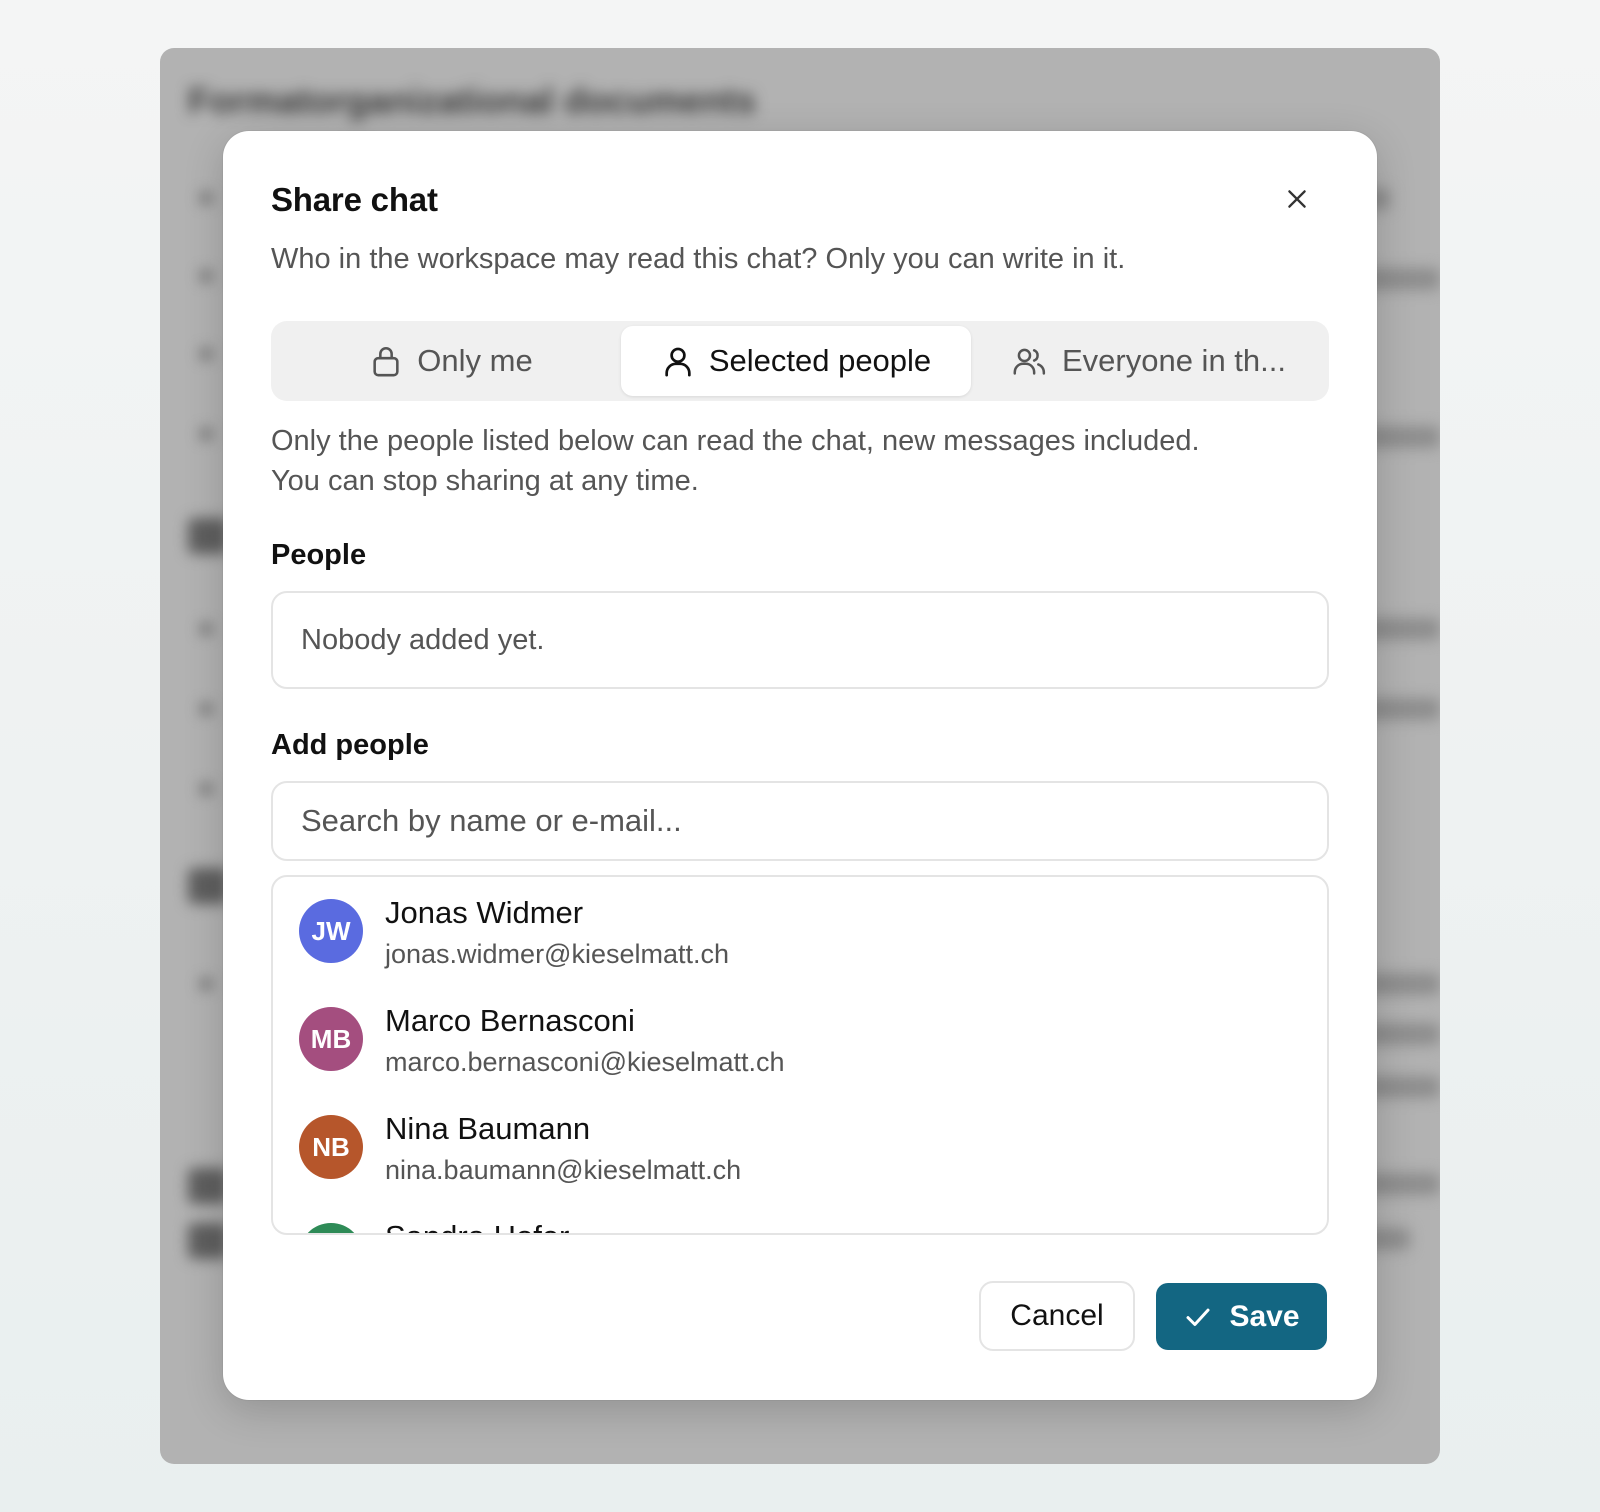  I want to click on avatar: JW, so click(331, 931).